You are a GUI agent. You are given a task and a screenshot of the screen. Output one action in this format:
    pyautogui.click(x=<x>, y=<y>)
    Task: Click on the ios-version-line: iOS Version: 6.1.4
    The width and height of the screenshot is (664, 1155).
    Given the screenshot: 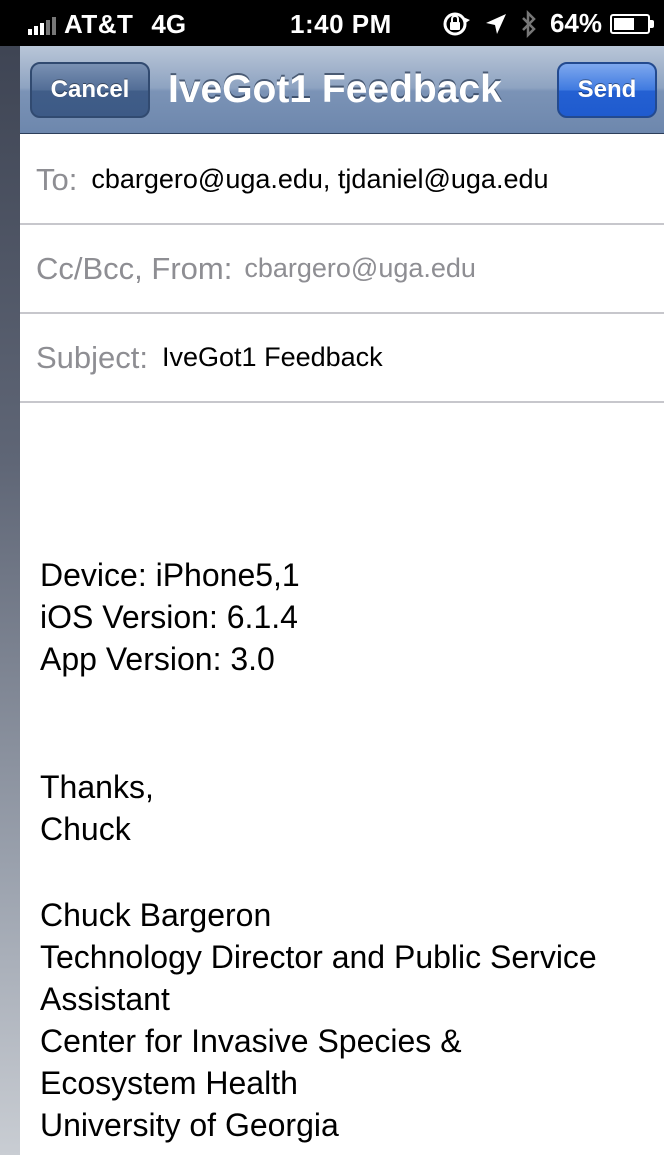 What is the action you would take?
    pyautogui.click(x=169, y=617)
    